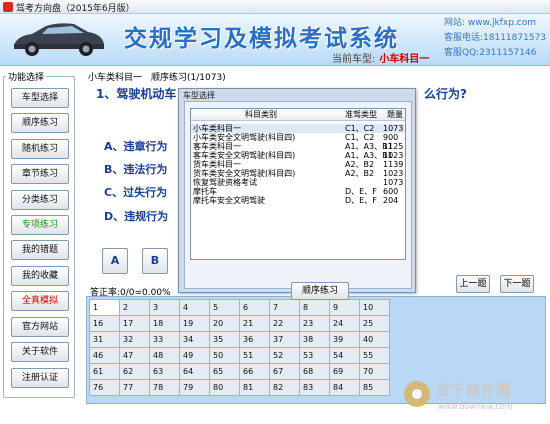 Image resolution: width=550 pixels, height=424 pixels. What do you see at coordinates (194, 323) in the screenshot?
I see `question-number-cell: 19` at bounding box center [194, 323].